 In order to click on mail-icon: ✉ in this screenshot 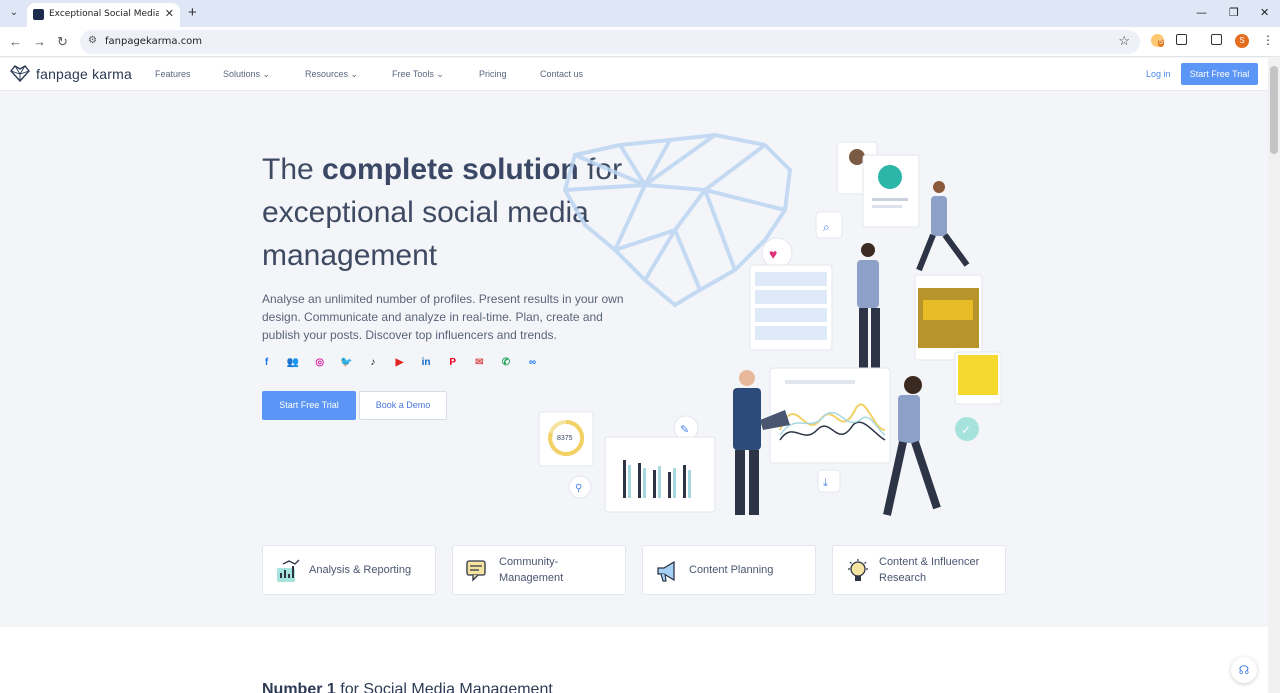, I will do `click(479, 362)`.